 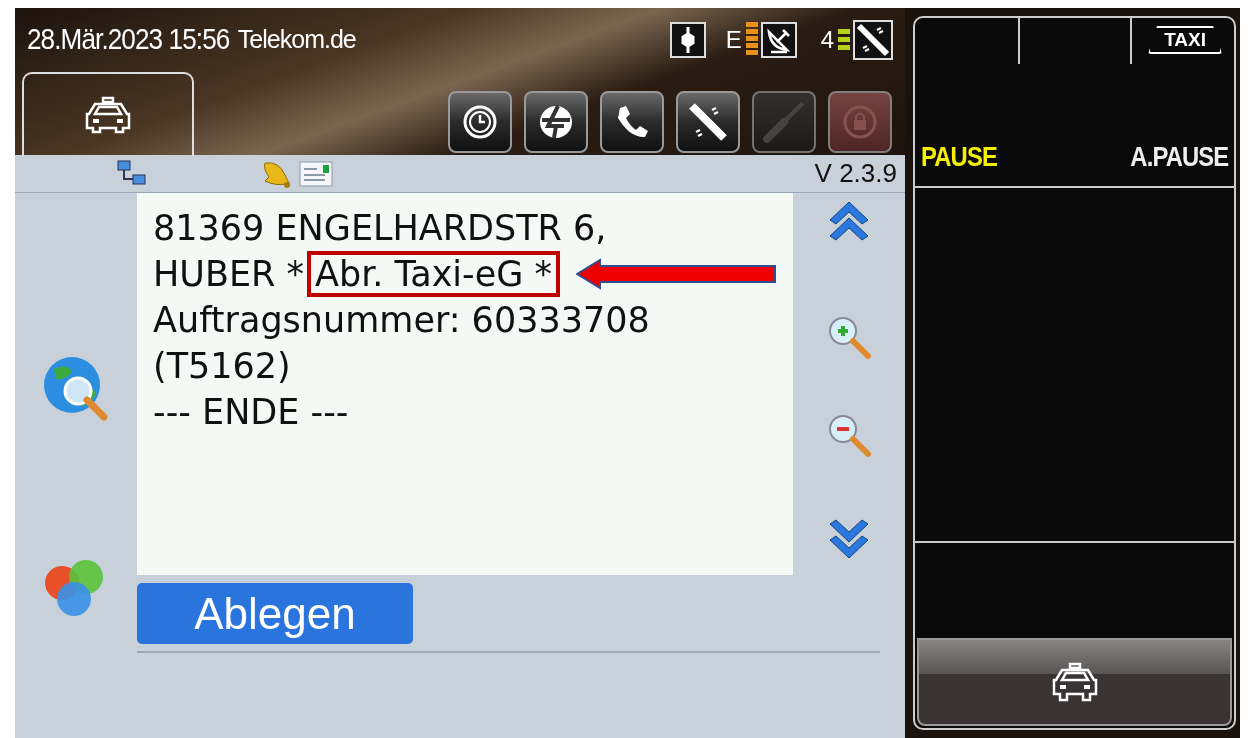 I want to click on mode-label: PAUSE, so click(x=959, y=157).